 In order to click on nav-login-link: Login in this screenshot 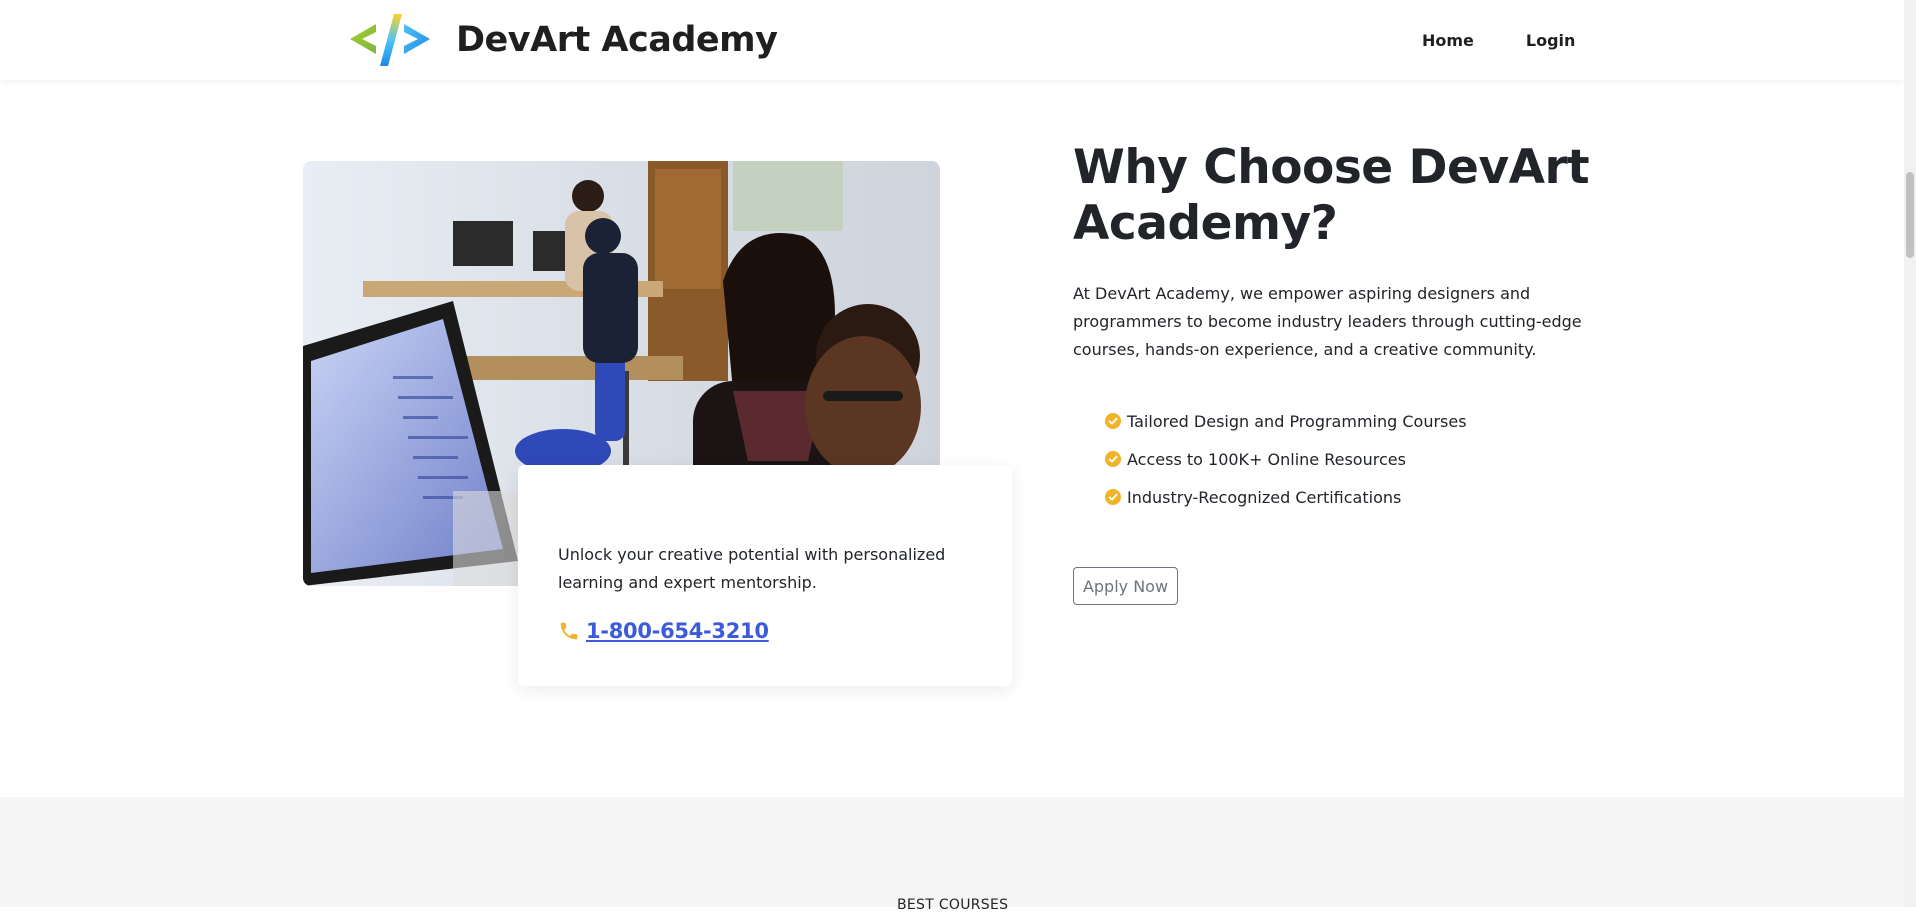, I will do `click(1551, 40)`.